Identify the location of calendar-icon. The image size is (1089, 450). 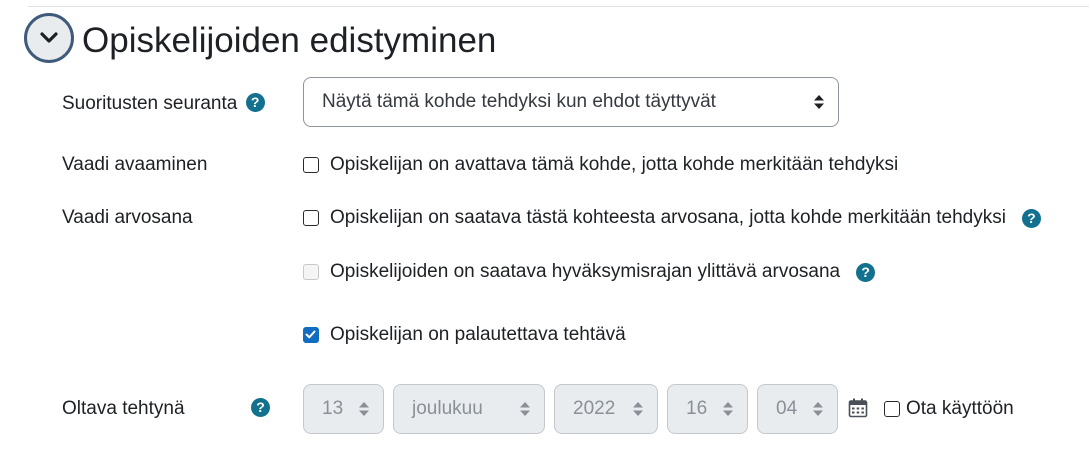
(858, 408).